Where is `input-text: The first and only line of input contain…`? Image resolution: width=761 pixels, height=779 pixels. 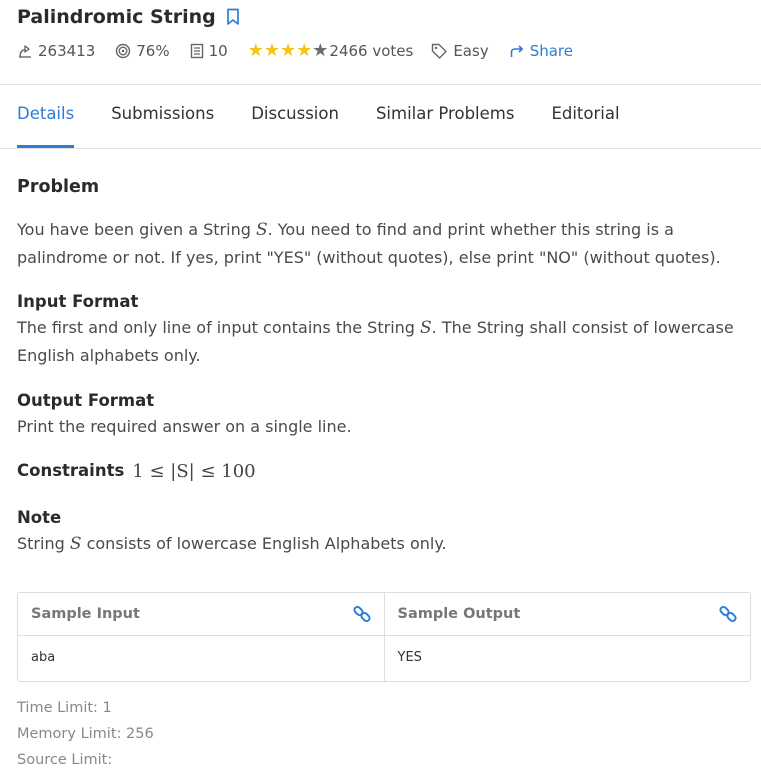
input-text: The first and only line of input contain… is located at coordinates (219, 327).